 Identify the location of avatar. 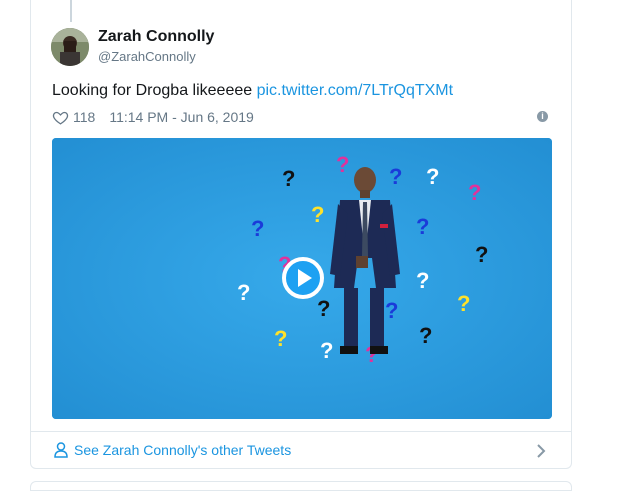
(70, 47).